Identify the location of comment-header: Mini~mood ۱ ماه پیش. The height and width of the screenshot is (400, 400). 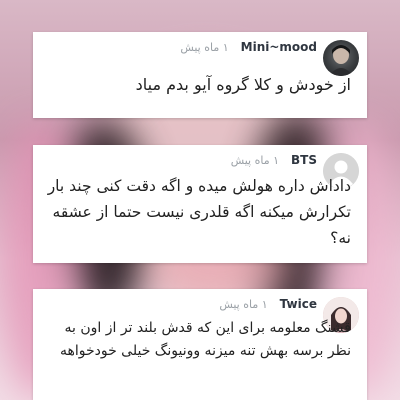
(180, 47).